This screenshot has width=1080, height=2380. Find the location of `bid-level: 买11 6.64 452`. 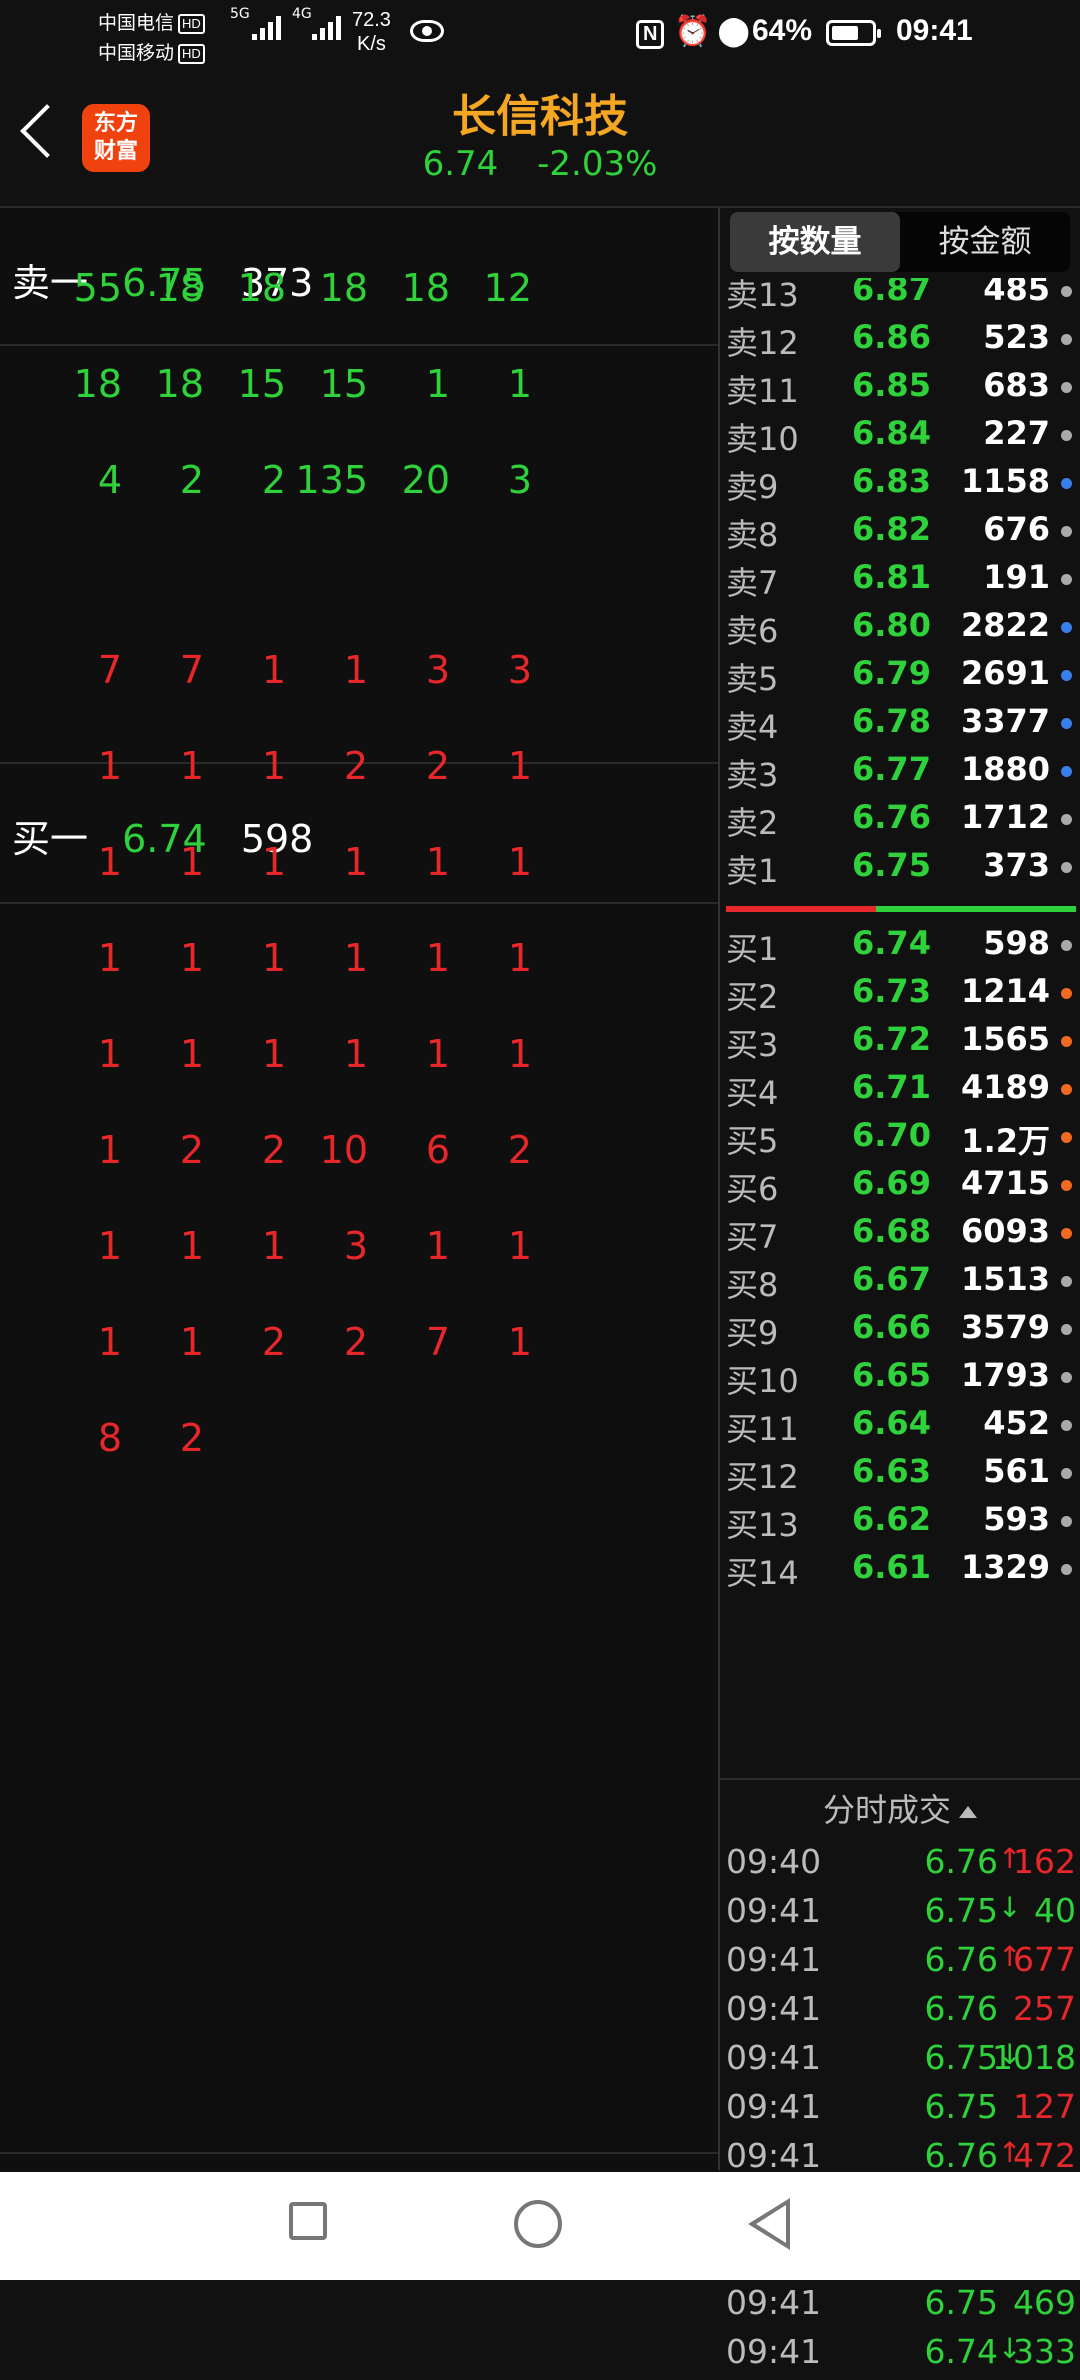

bid-level: 买11 6.64 452 is located at coordinates (900, 1428).